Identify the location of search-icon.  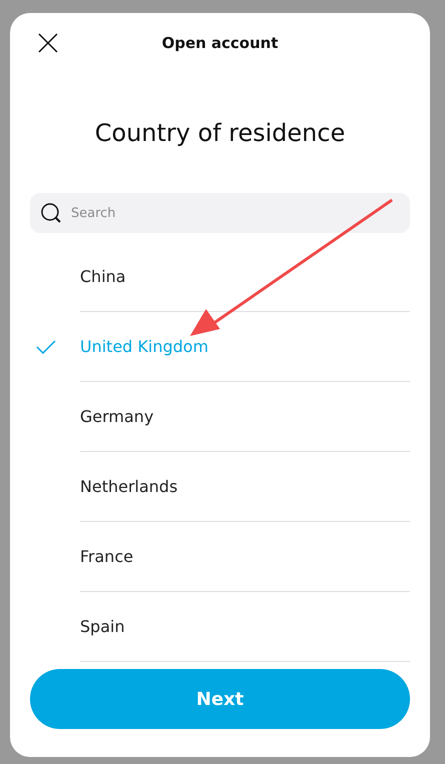
(51, 213).